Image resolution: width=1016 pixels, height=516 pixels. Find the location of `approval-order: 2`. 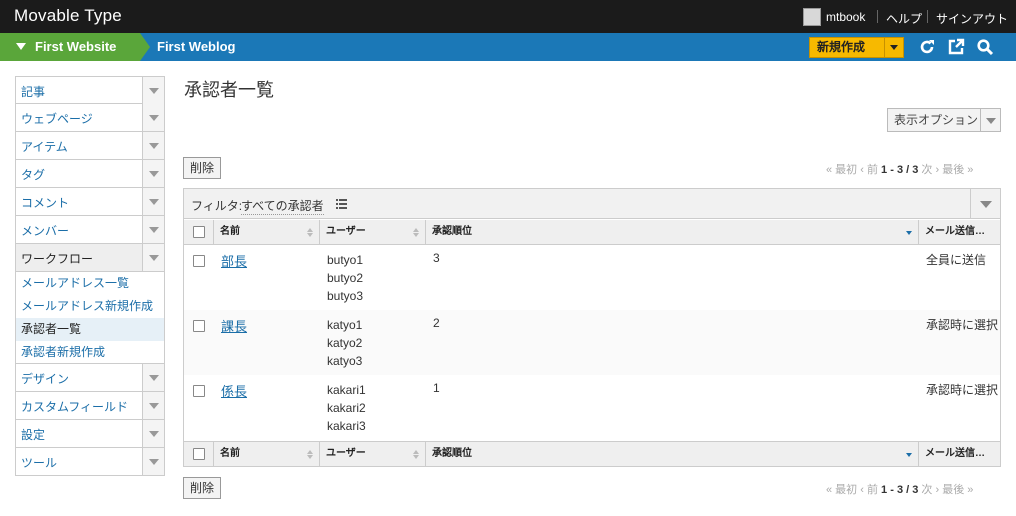

approval-order: 2 is located at coordinates (436, 323).